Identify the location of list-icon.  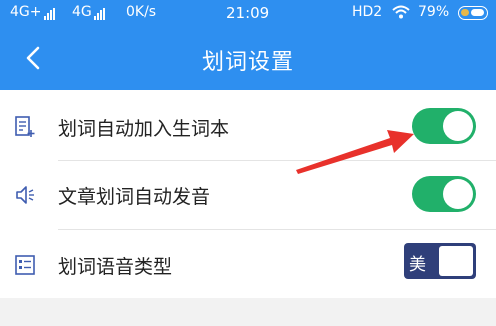
(25, 265).